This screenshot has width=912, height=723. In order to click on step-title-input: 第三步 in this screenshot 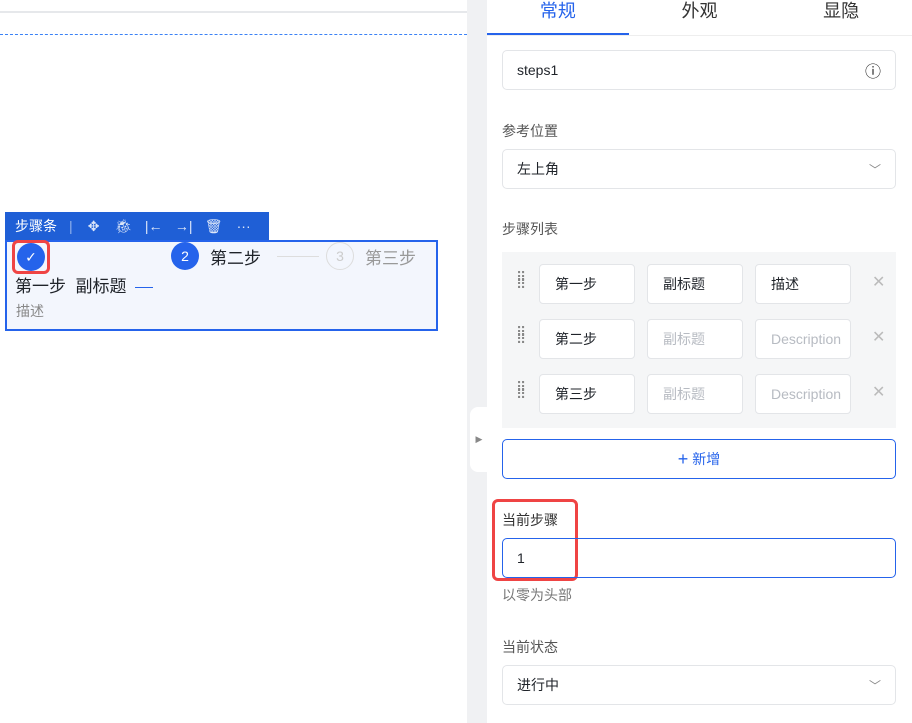, I will do `click(587, 394)`.